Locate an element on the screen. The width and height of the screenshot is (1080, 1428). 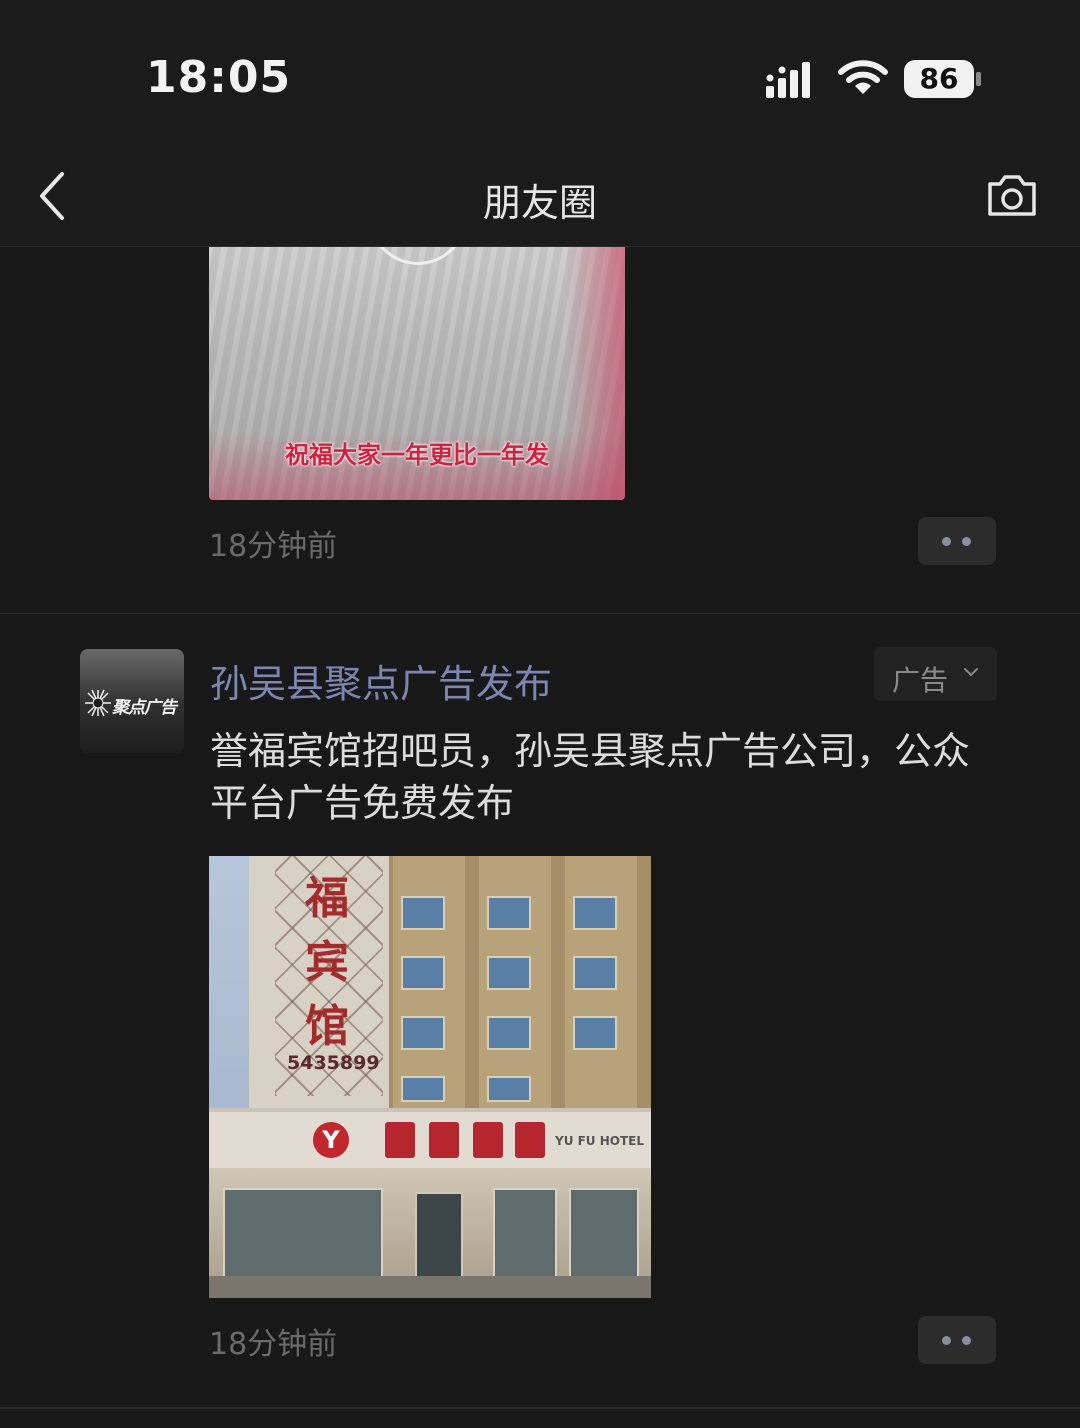
image-phone: 5435899 is located at coordinates (333, 1063).